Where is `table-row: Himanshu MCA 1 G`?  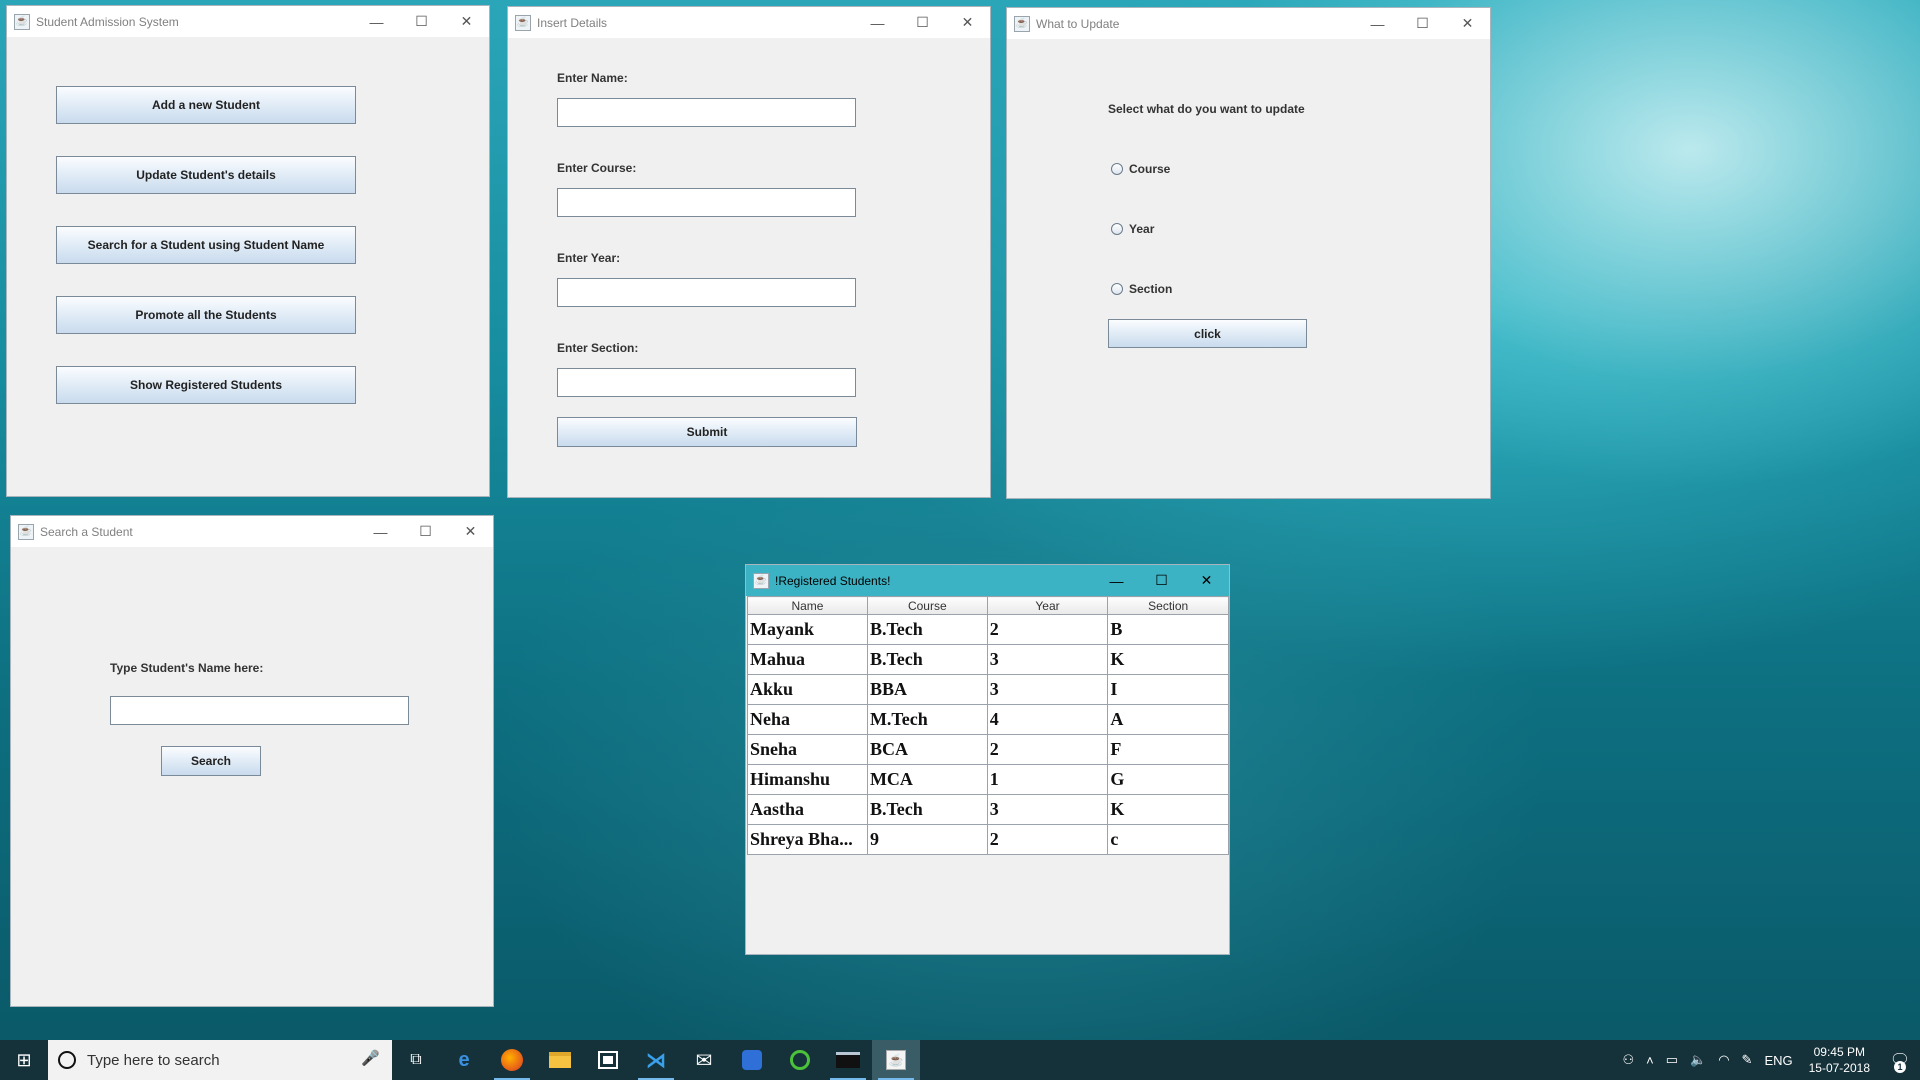
table-row: Himanshu MCA 1 G is located at coordinates (988, 779).